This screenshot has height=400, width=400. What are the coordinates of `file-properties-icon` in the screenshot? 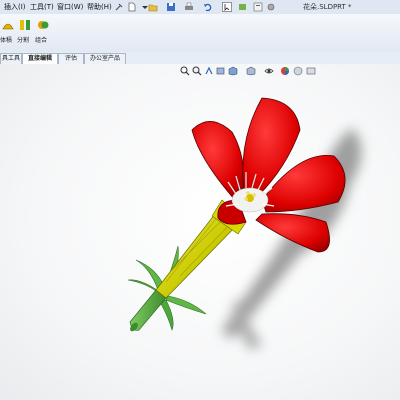 It's located at (258, 7).